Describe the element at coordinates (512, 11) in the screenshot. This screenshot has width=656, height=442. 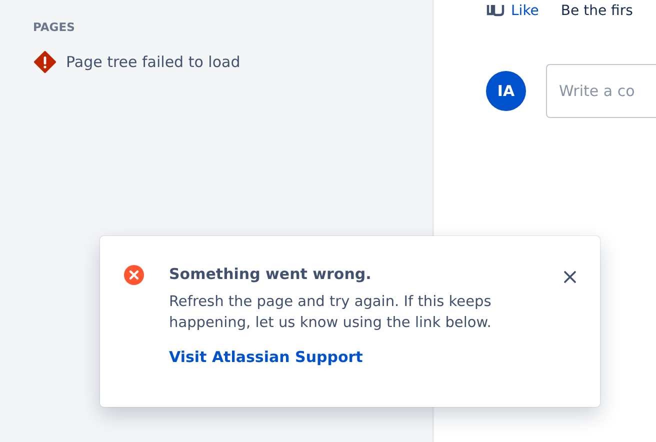
I see `like-button: Like` at that location.